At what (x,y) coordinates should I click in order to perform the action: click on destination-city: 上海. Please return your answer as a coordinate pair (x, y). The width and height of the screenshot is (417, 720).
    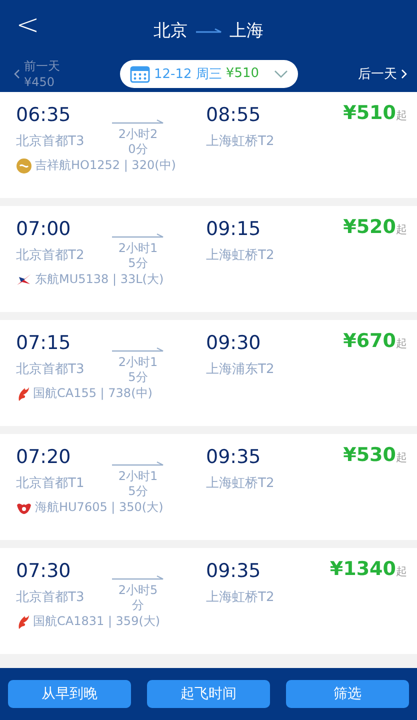
    Looking at the image, I should click on (247, 31).